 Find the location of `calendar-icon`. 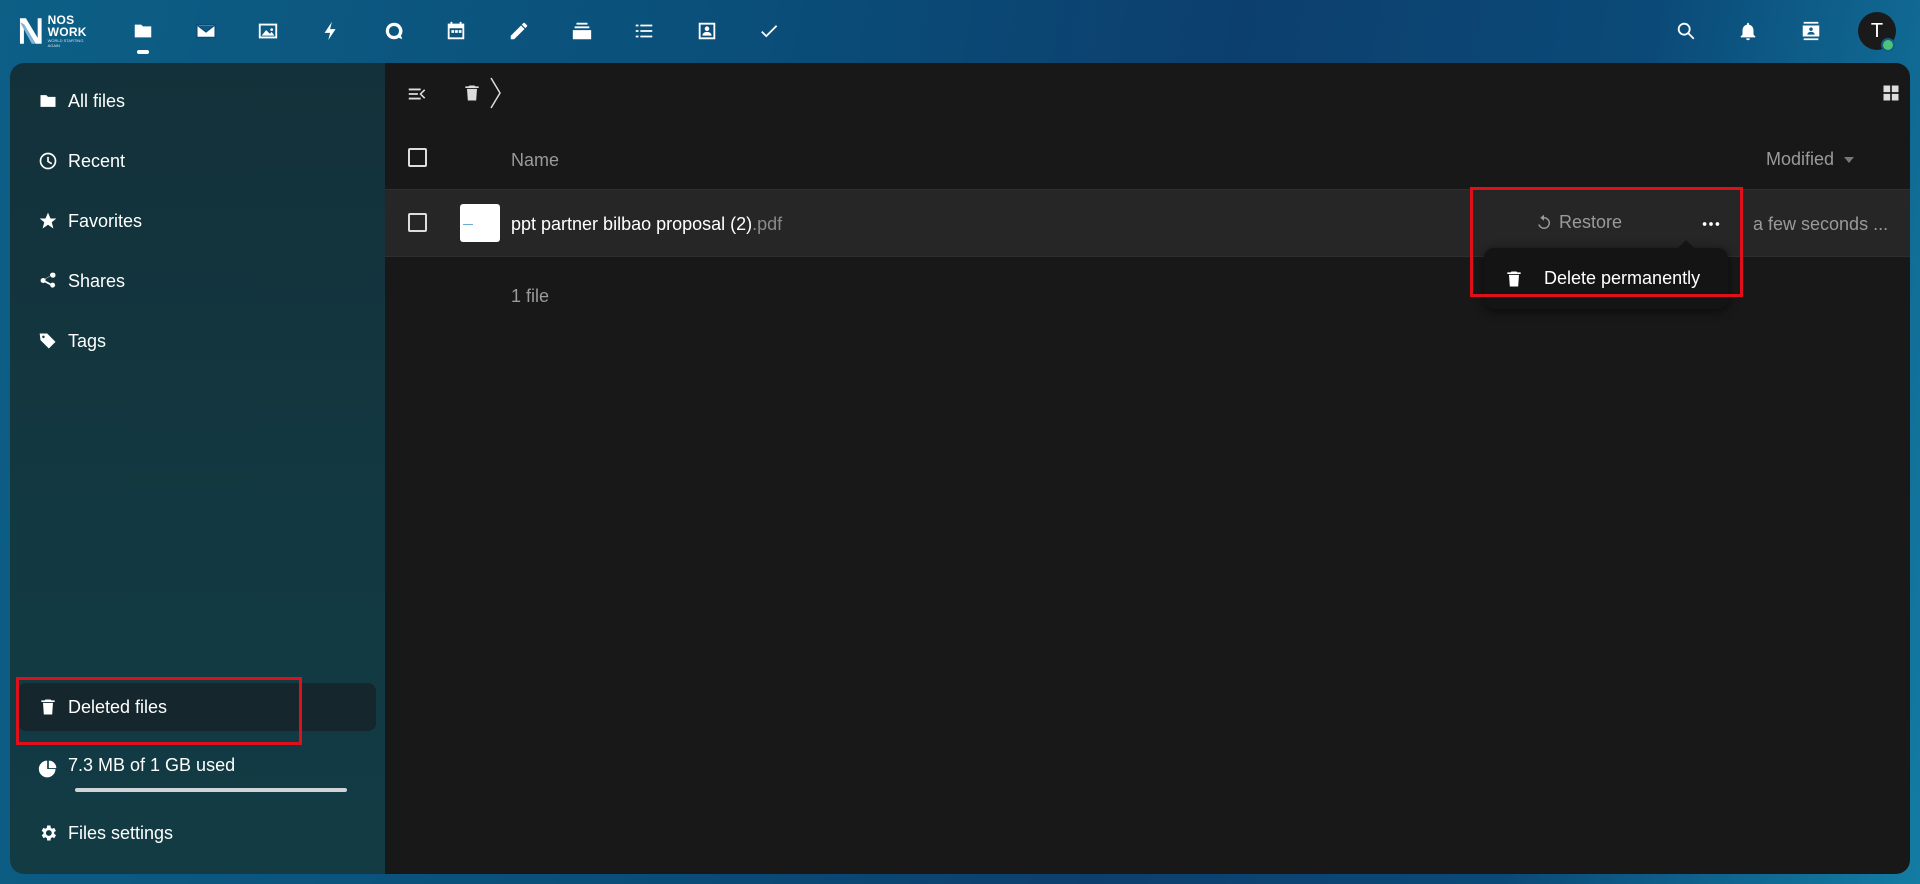

calendar-icon is located at coordinates (456, 30).